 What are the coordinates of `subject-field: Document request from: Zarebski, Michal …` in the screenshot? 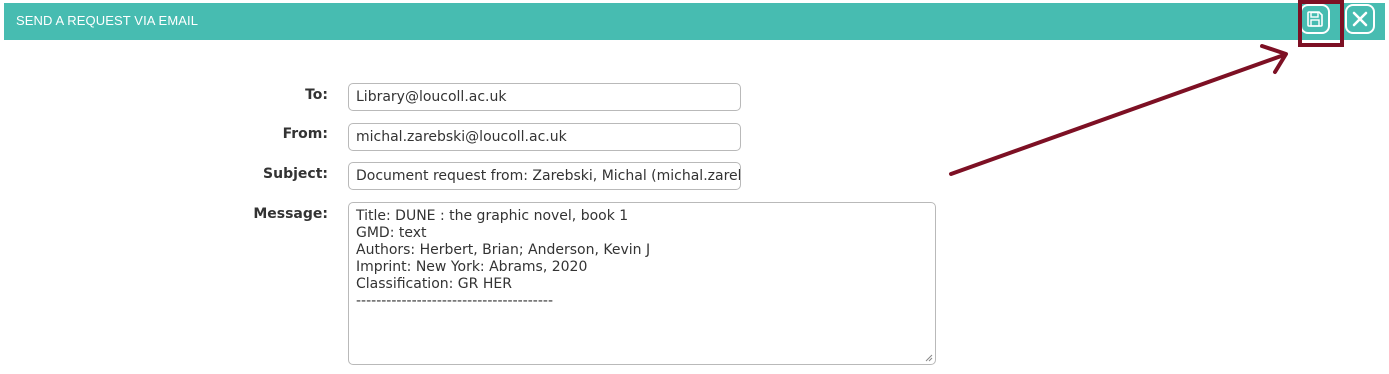 It's located at (544, 176).